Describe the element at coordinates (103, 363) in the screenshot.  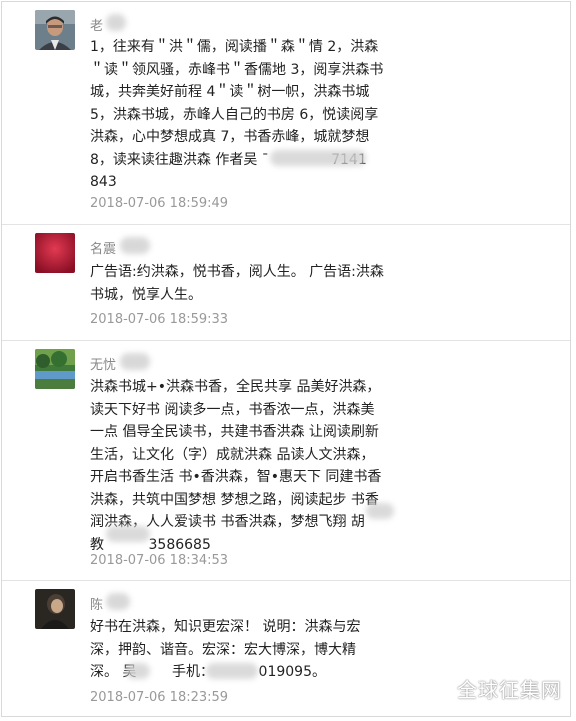
I see `comment-author: 无忧` at that location.